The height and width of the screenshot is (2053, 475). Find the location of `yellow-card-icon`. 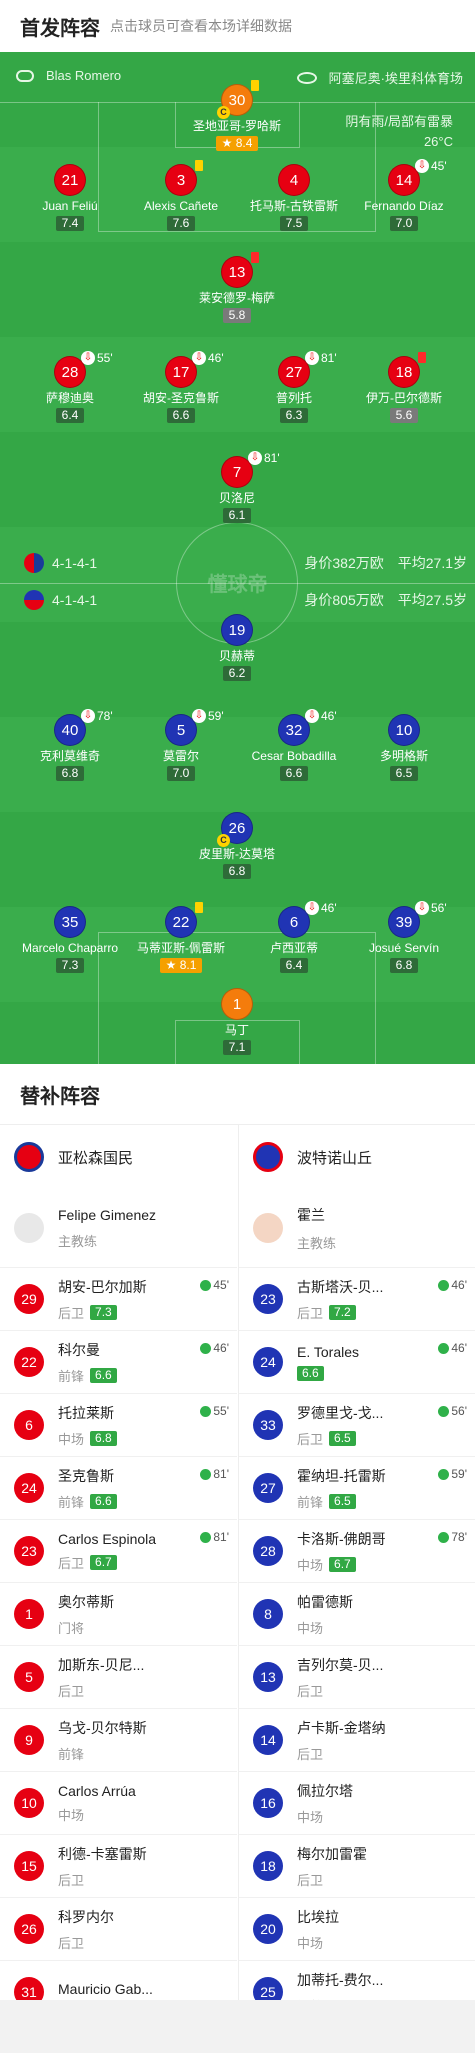

yellow-card-icon is located at coordinates (199, 907).